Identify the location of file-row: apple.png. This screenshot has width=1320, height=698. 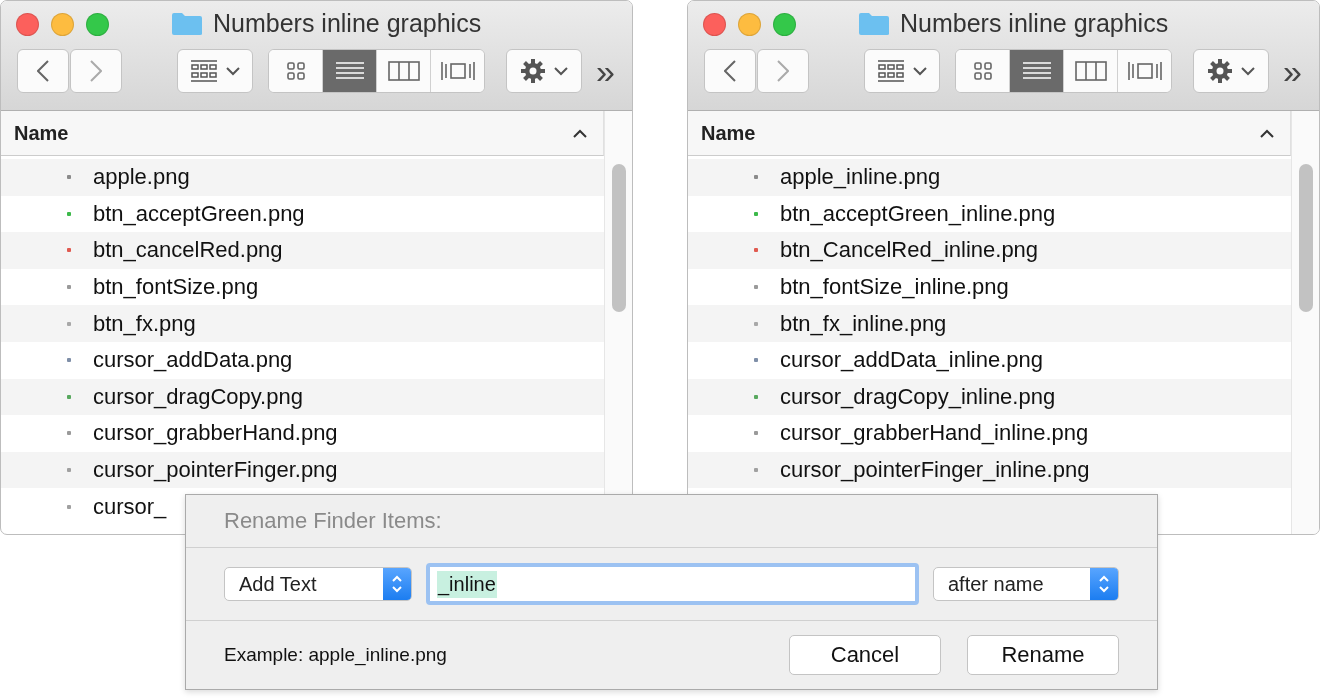
(302, 177).